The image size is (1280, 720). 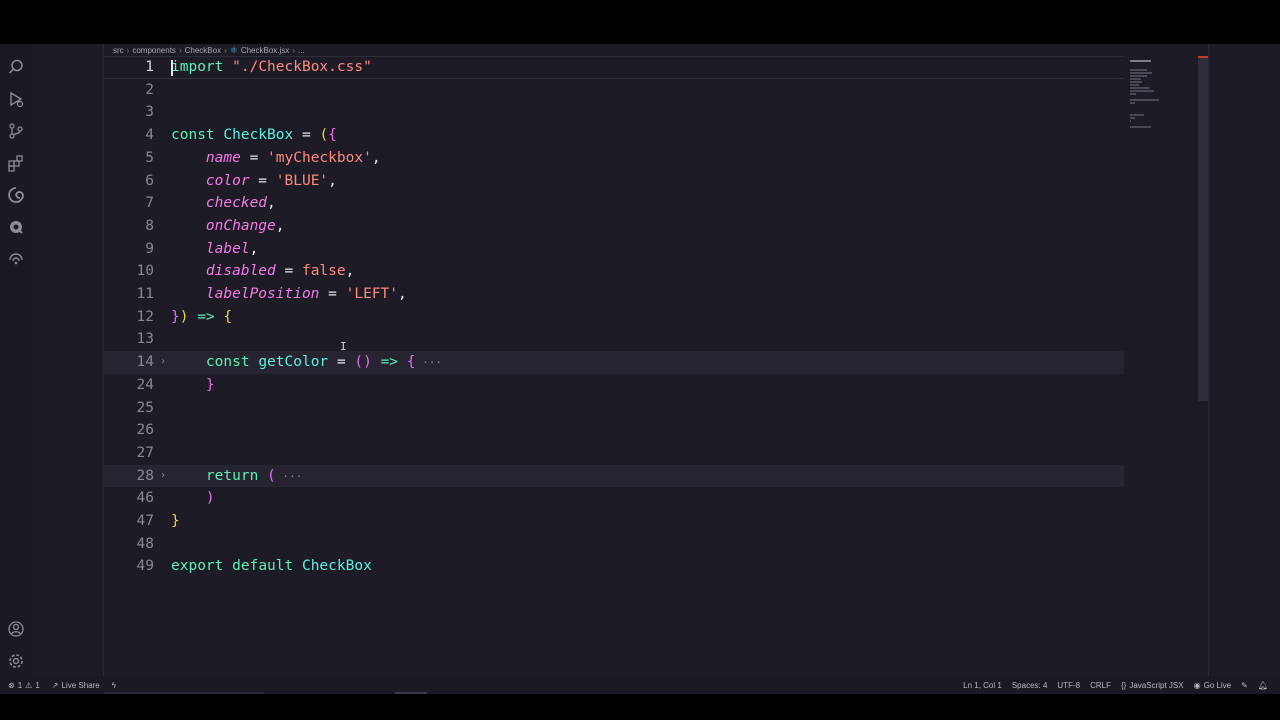 What do you see at coordinates (16, 195) in the screenshot?
I see `edge-icon` at bounding box center [16, 195].